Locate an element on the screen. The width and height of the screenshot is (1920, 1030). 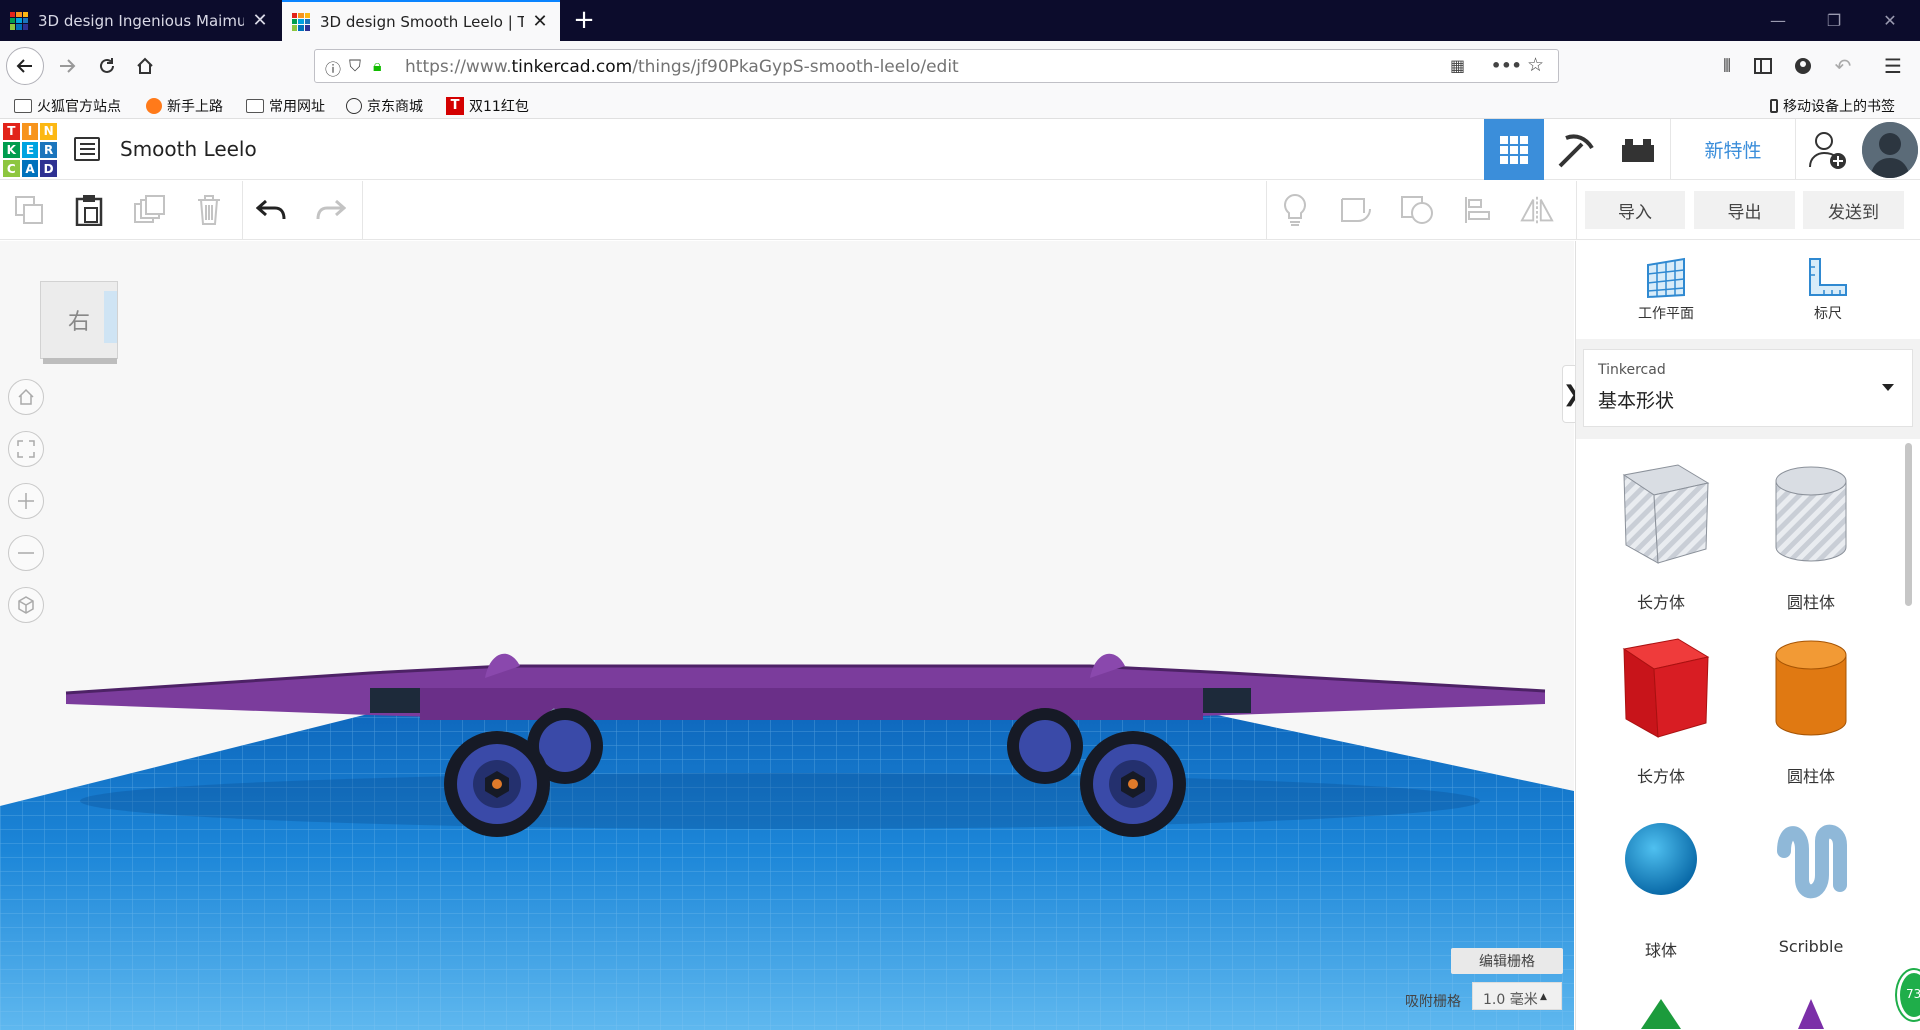
new-features-button: 新特性 is located at coordinates (1733, 149).